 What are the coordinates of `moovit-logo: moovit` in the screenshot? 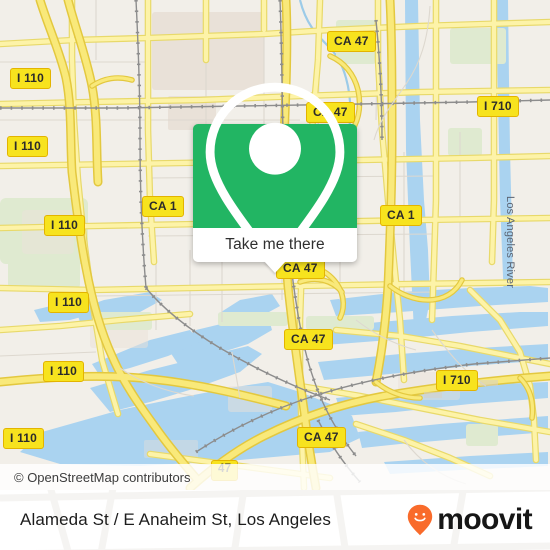 It's located at (470, 519).